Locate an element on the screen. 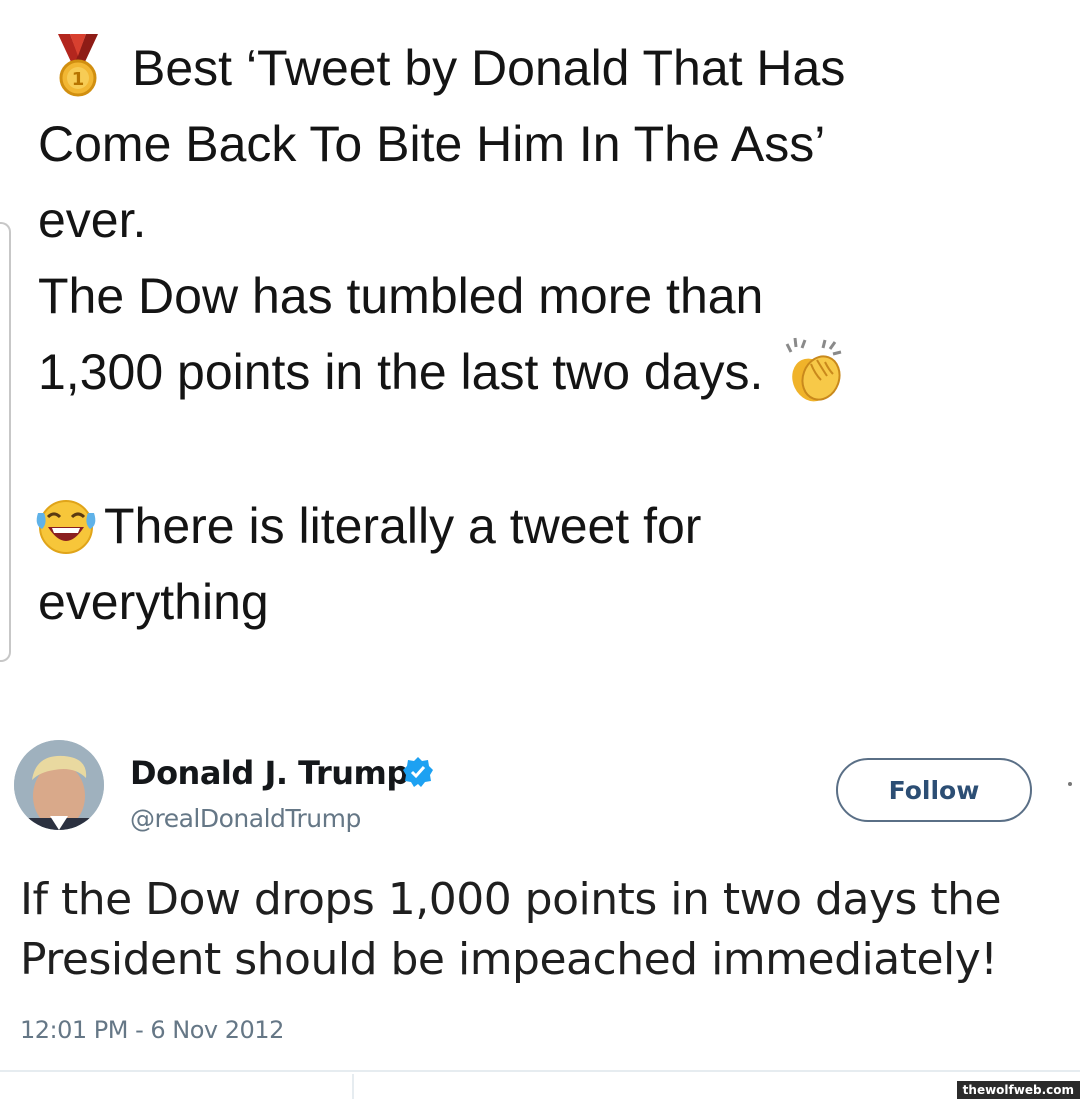  caption-text-1: Best ‘Tweet by Donald That Has is located at coordinates (489, 68).